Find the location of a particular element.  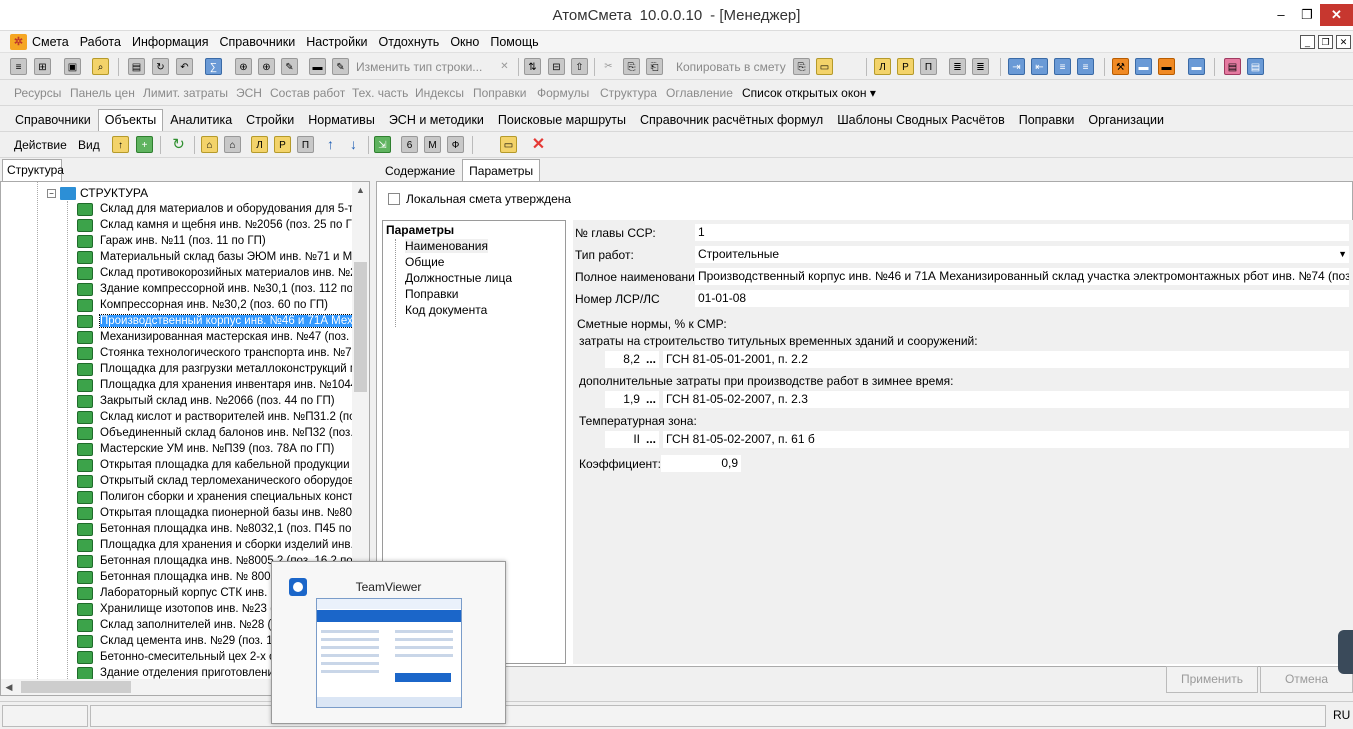

delete-icon: ✕ is located at coordinates (504, 66).